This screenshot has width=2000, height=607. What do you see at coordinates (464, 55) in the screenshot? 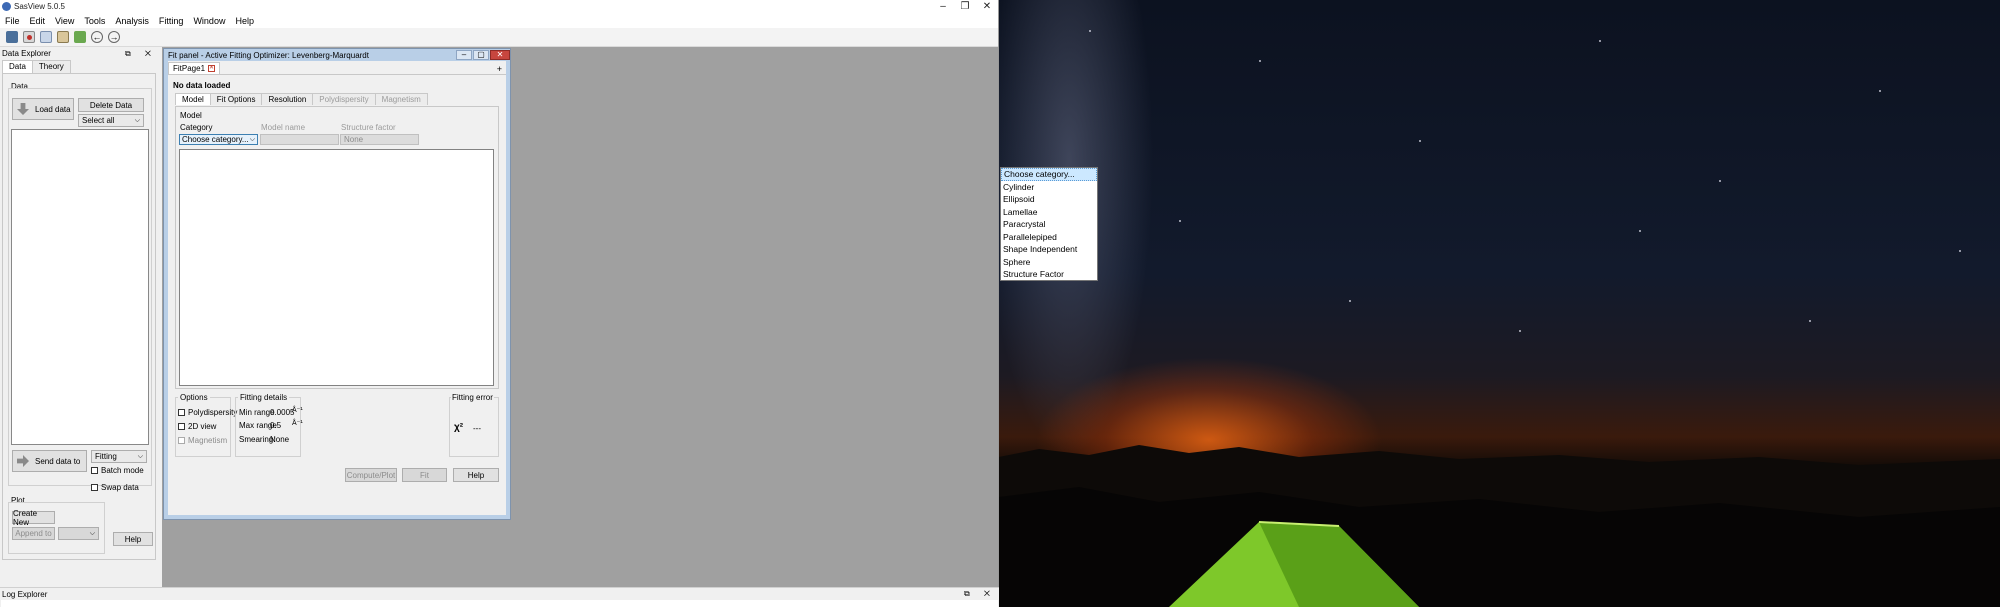
I see `fit-panel-minimize-button: –` at bounding box center [464, 55].